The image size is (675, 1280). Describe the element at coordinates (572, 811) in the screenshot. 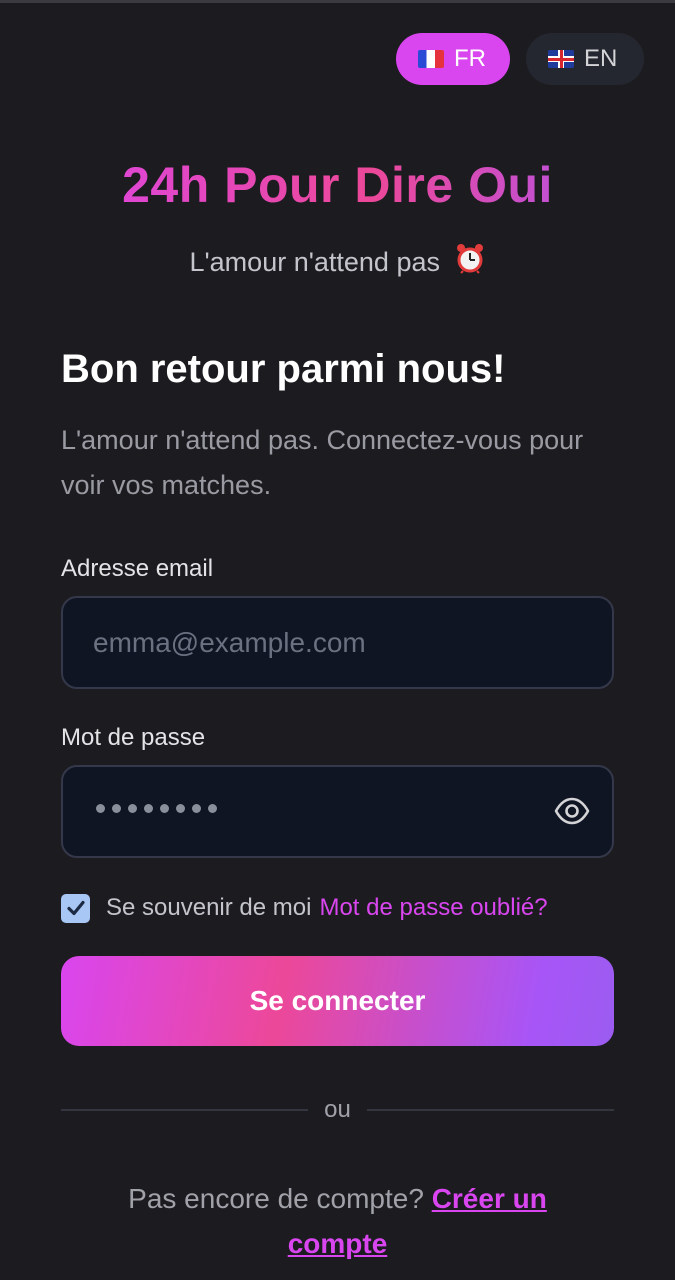

I see `show-password-icon` at that location.